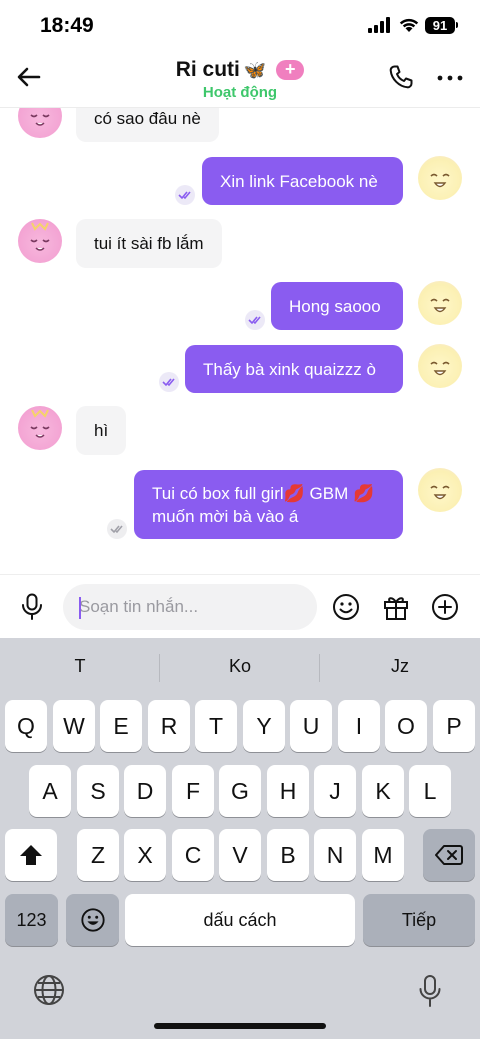  I want to click on battery-tip, so click(457, 25).